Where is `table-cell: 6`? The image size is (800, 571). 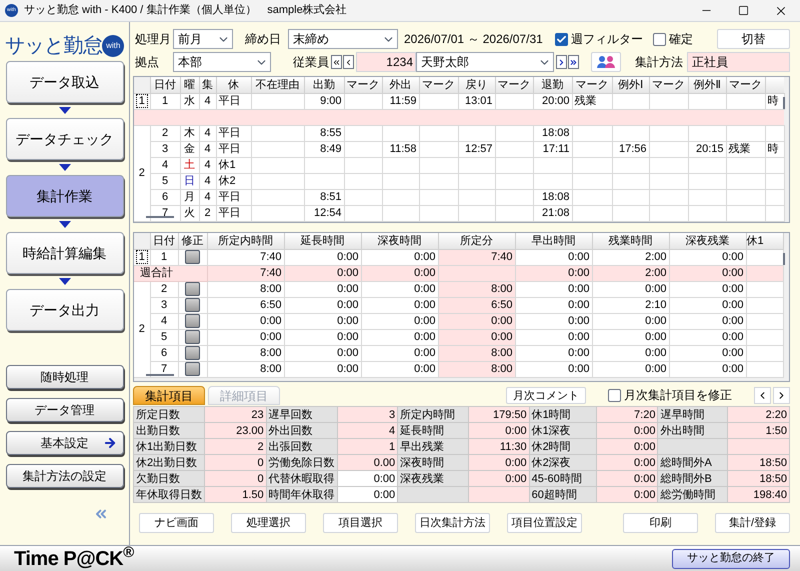 table-cell: 6 is located at coordinates (164, 353).